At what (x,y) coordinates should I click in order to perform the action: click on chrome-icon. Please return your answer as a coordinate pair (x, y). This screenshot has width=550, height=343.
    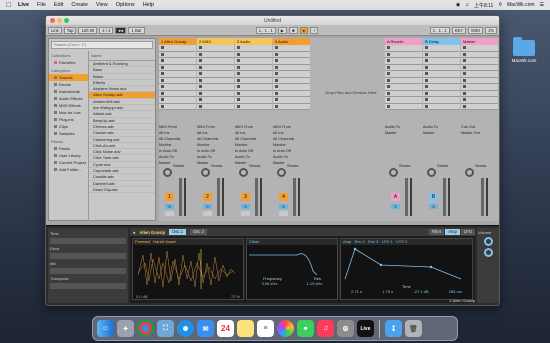
    Looking at the image, I should click on (145, 328).